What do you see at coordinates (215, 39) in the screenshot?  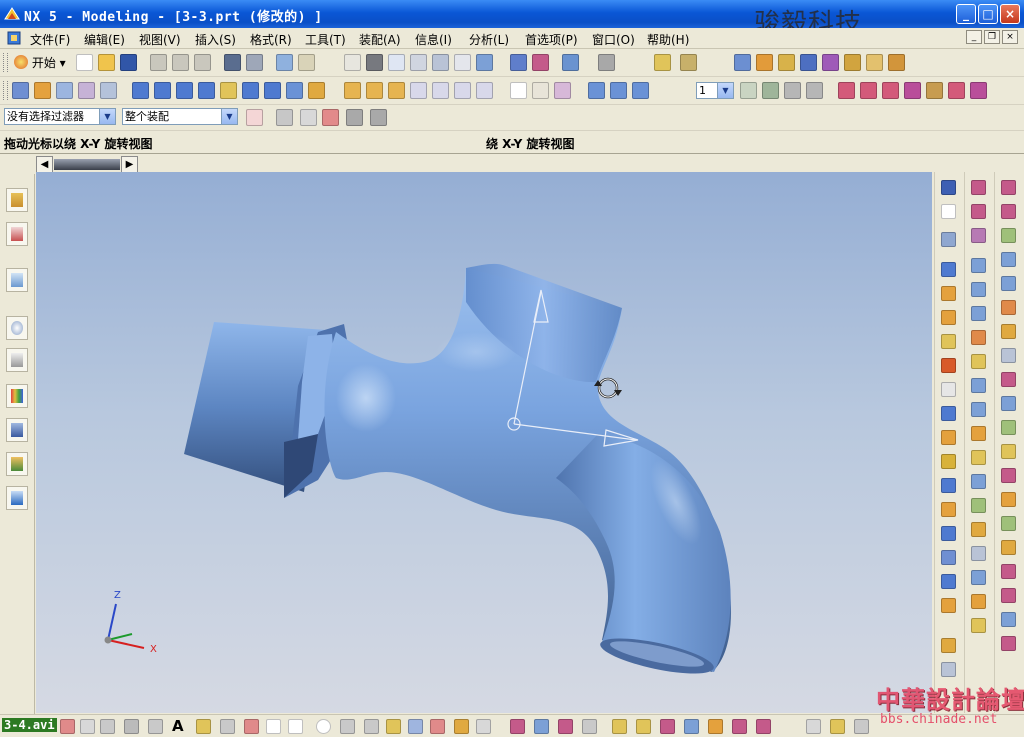 I see `menu-insert: 插入(S)` at bounding box center [215, 39].